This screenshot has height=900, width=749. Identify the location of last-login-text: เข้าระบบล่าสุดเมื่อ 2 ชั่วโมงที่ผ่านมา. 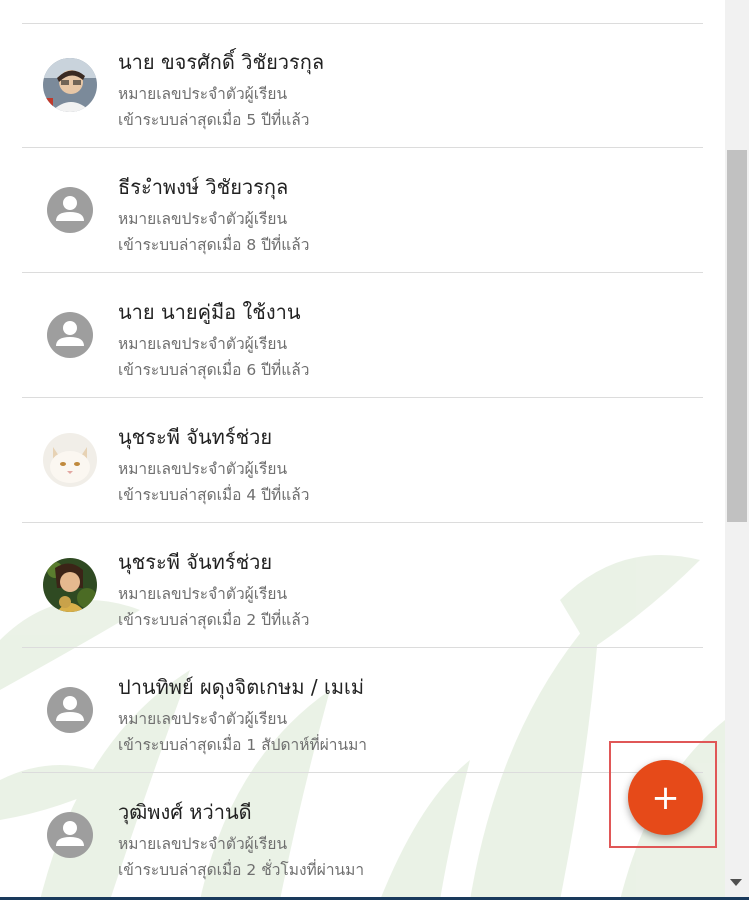
(241, 870).